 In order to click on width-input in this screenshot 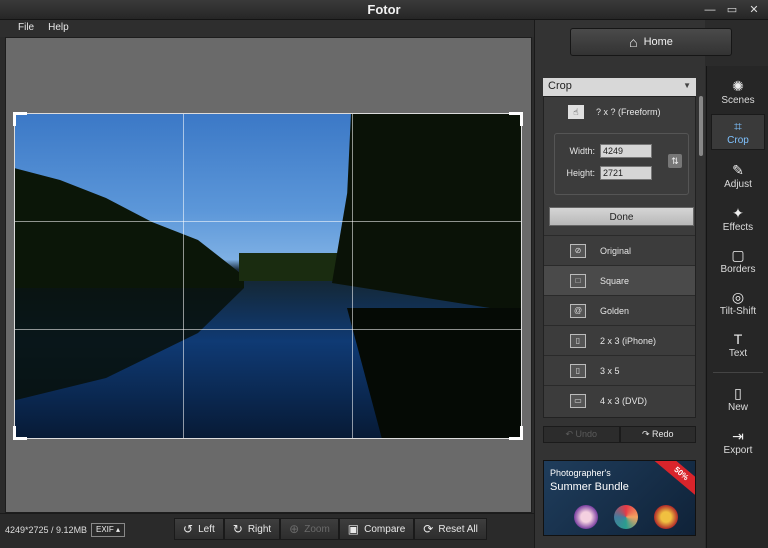, I will do `click(626, 151)`.